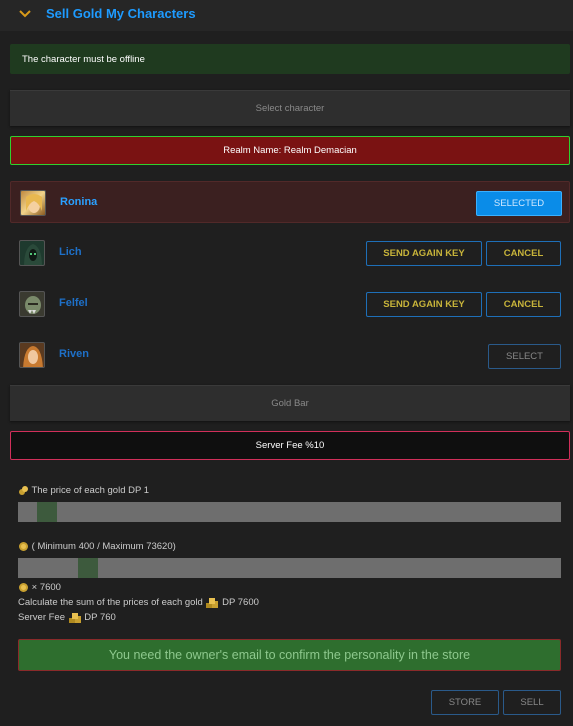 Image resolution: width=573 pixels, height=726 pixels. Describe the element at coordinates (465, 702) in the screenshot. I see `store-button: STORE` at that location.